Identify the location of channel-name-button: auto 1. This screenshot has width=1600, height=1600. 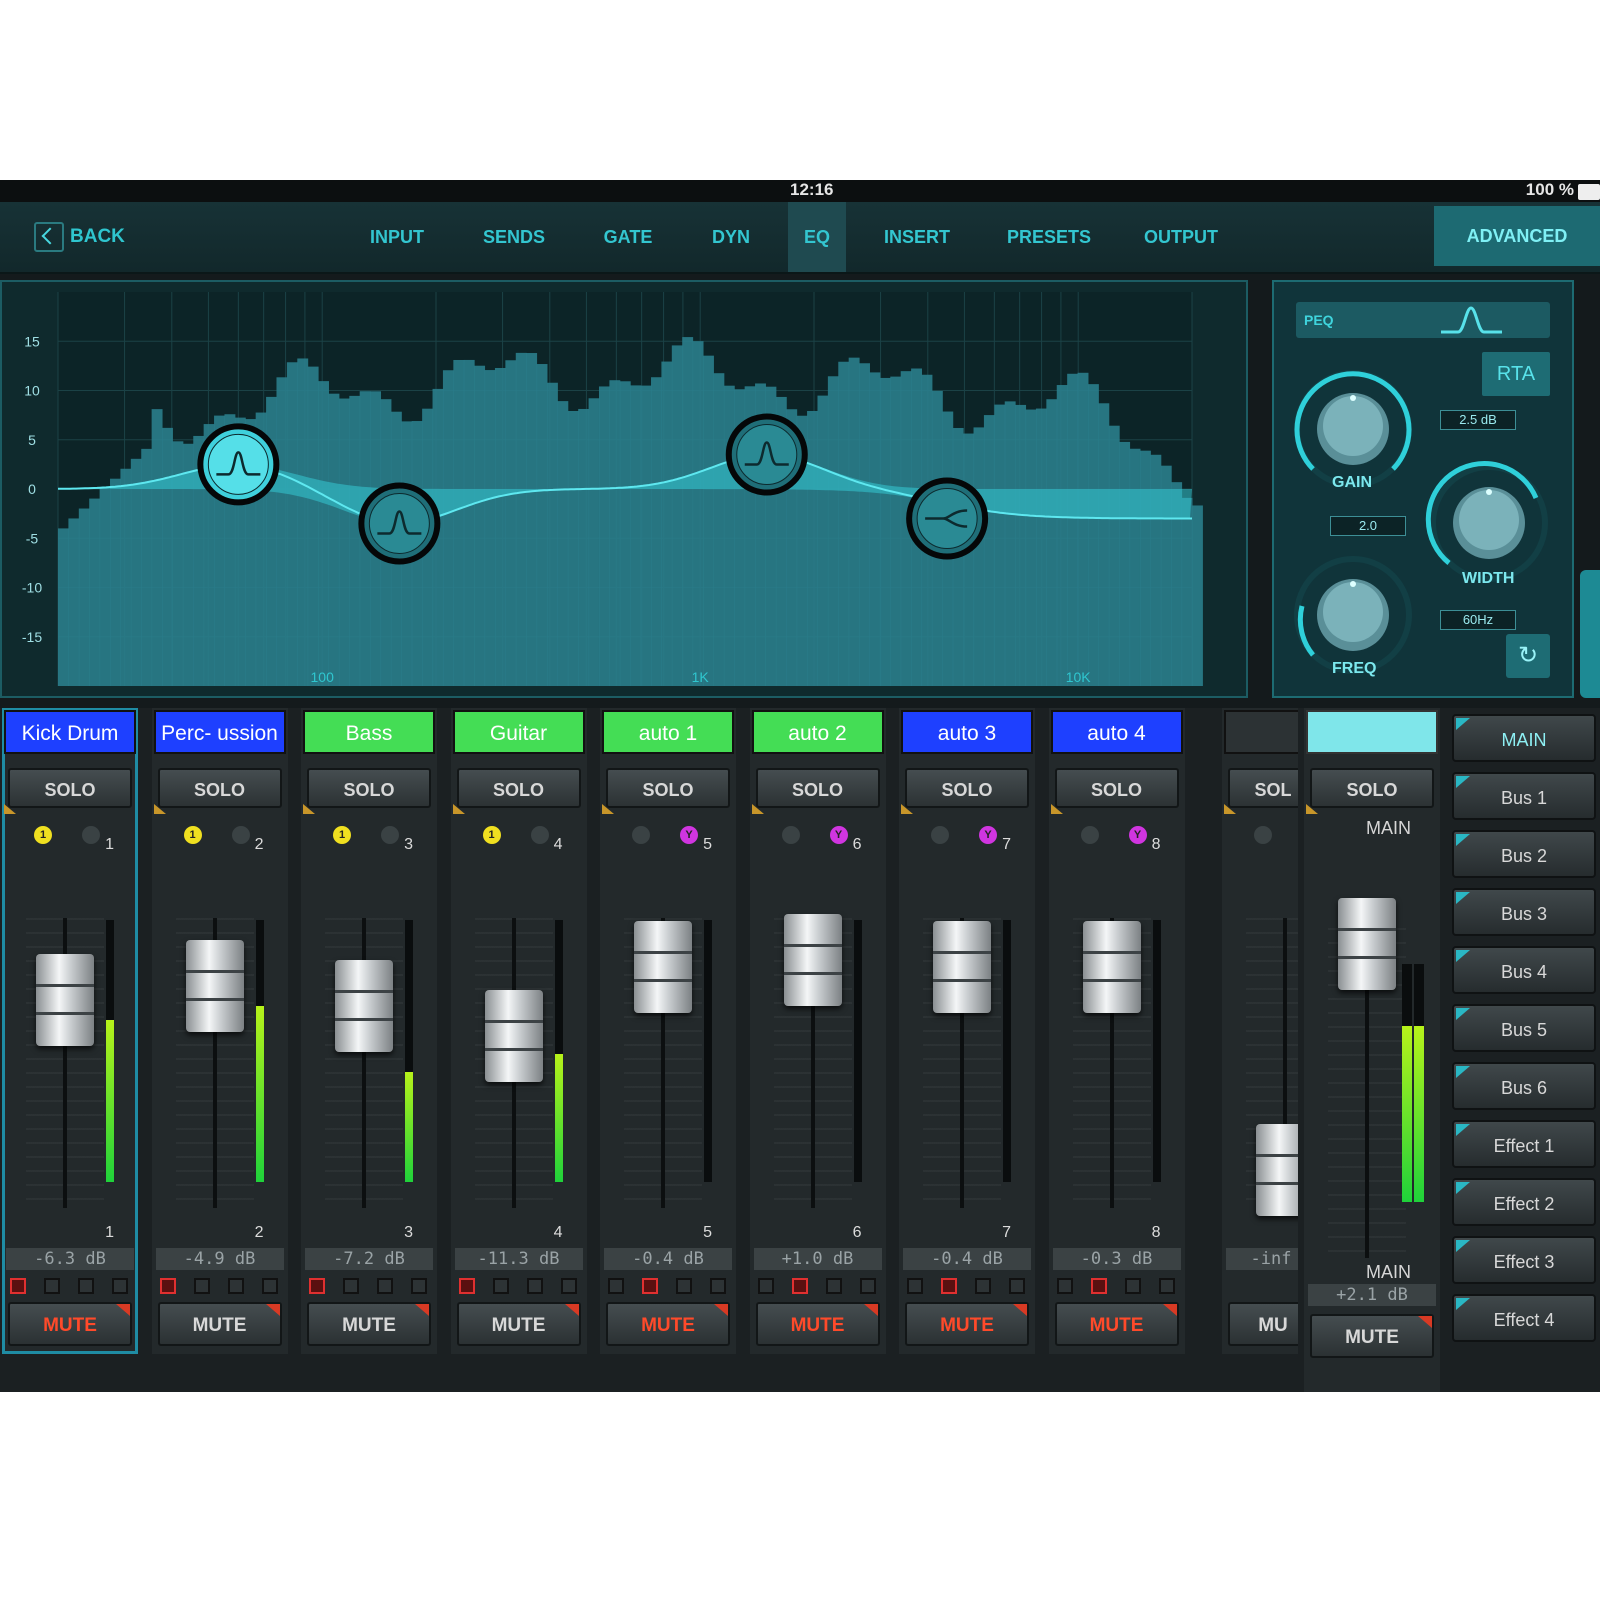
(668, 732).